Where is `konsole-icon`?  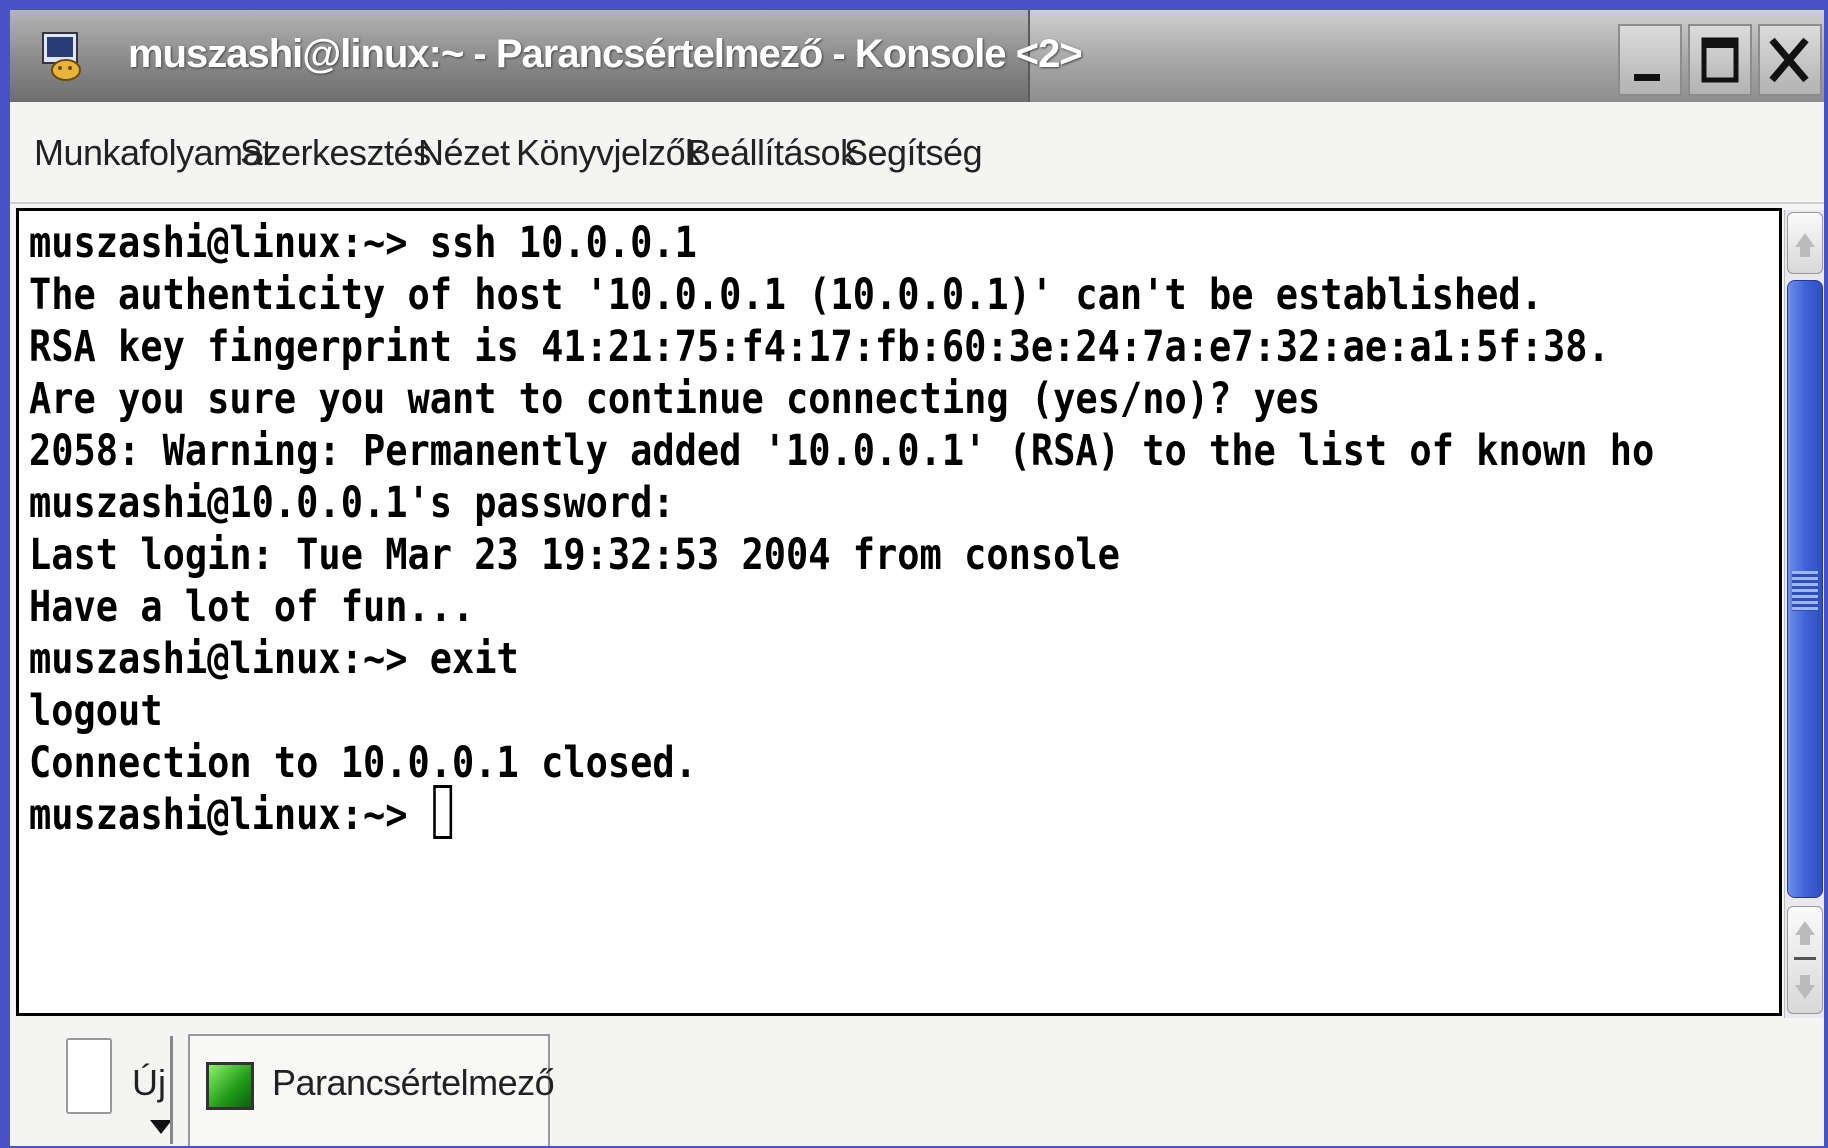 konsole-icon is located at coordinates (63, 56).